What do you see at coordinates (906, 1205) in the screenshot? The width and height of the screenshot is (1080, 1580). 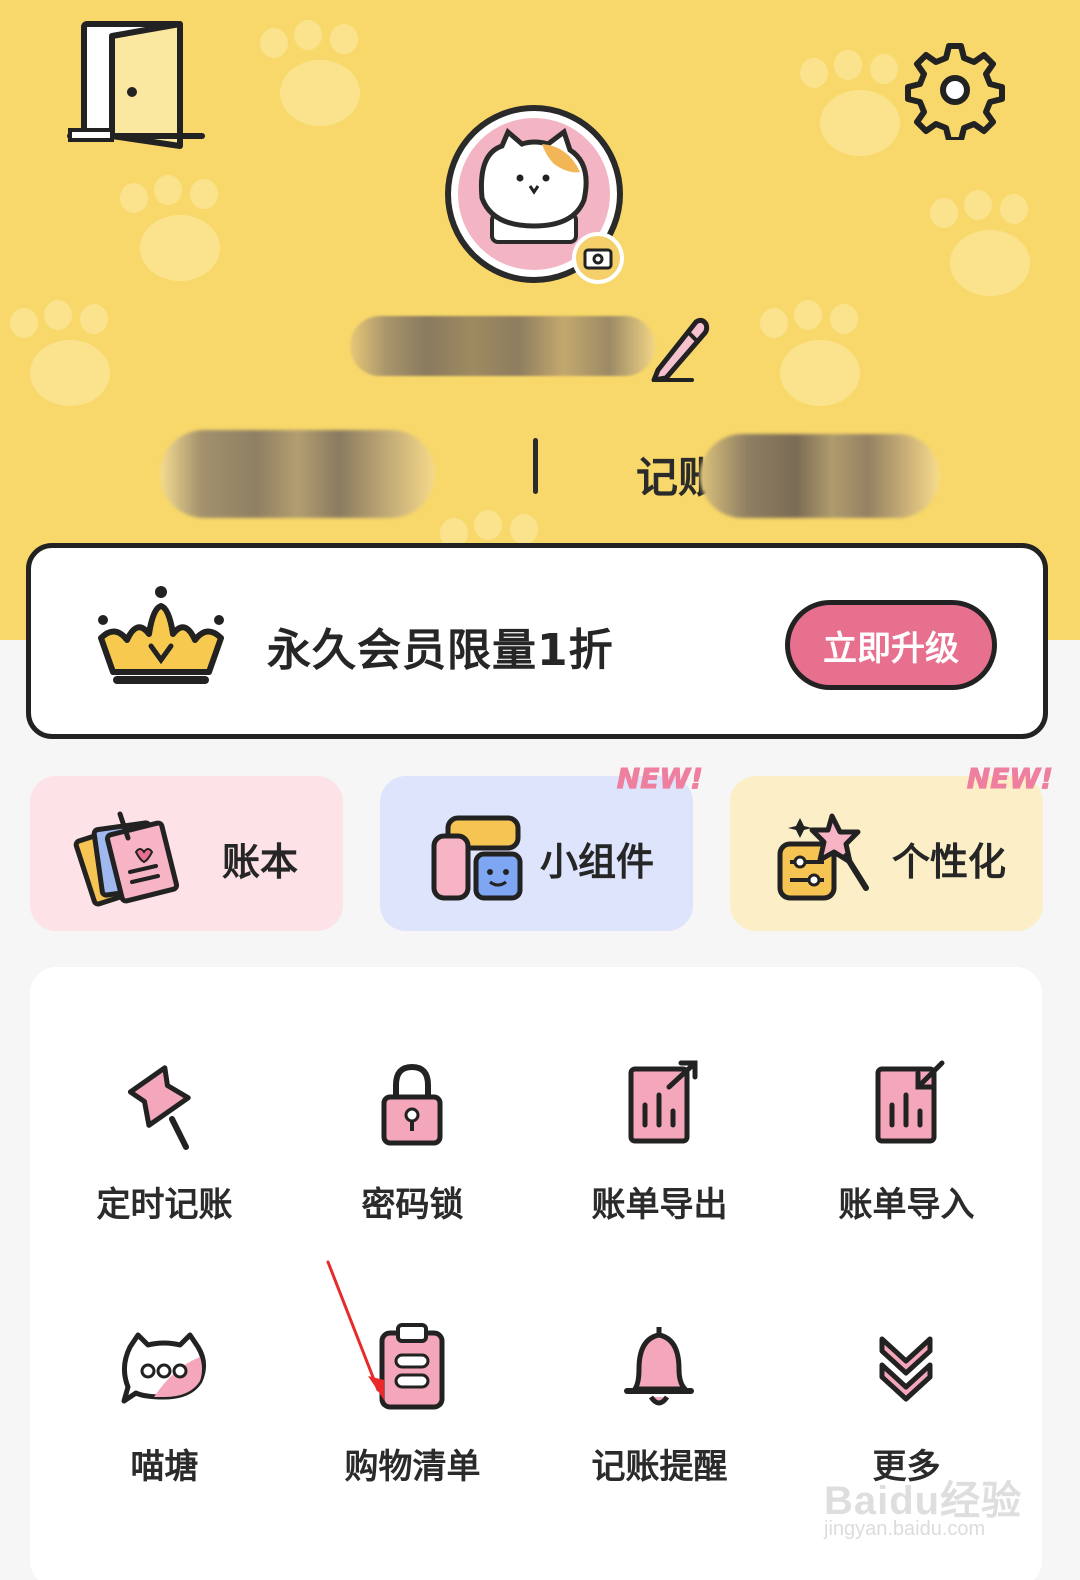 I see `tool-label: 账单导入` at bounding box center [906, 1205].